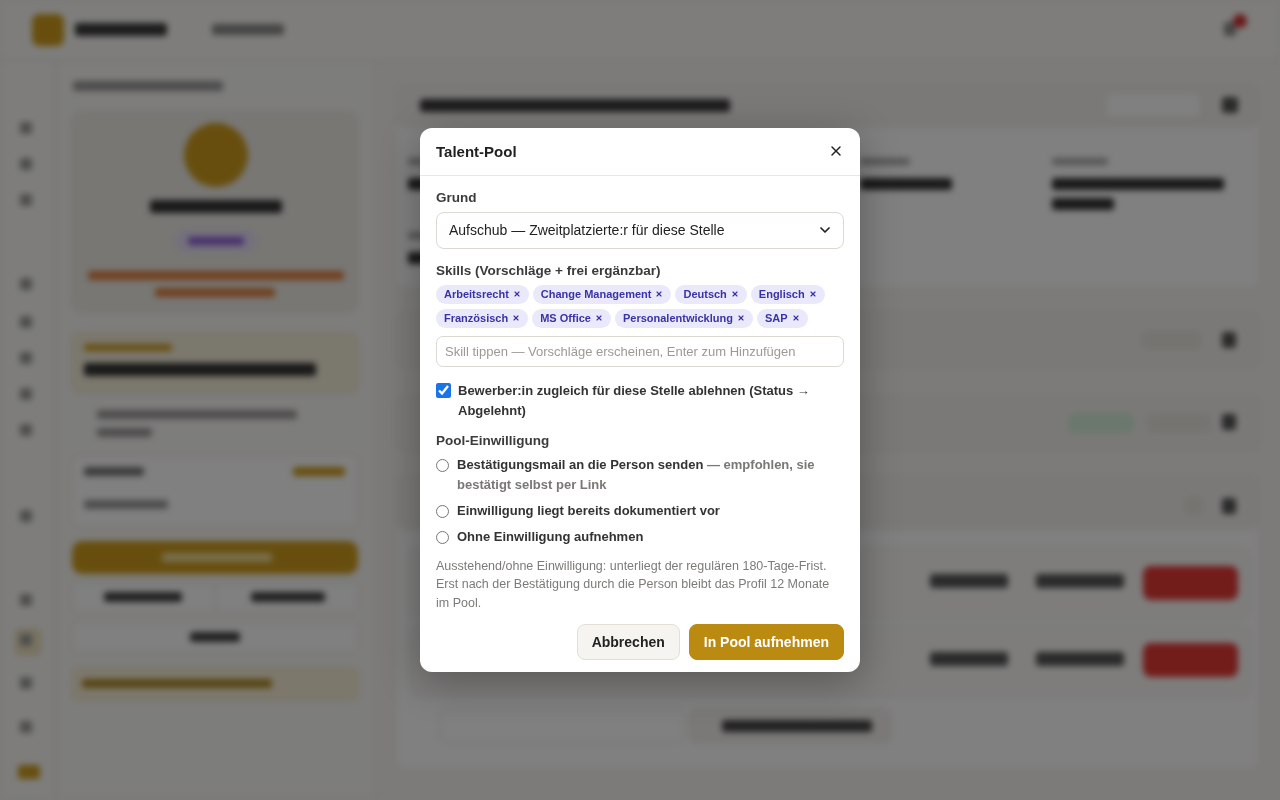 This screenshot has height=800, width=1280. I want to click on skill-tag: Englisch, so click(787, 294).